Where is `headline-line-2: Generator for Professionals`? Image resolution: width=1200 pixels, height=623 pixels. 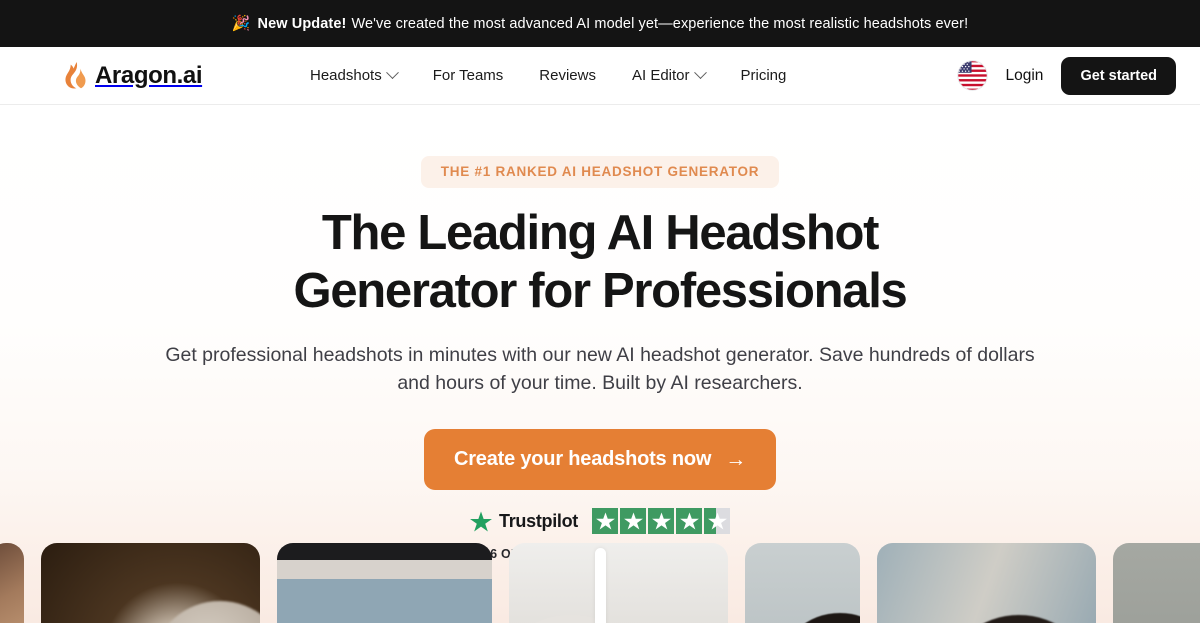 headline-line-2: Generator for Professionals is located at coordinates (600, 291).